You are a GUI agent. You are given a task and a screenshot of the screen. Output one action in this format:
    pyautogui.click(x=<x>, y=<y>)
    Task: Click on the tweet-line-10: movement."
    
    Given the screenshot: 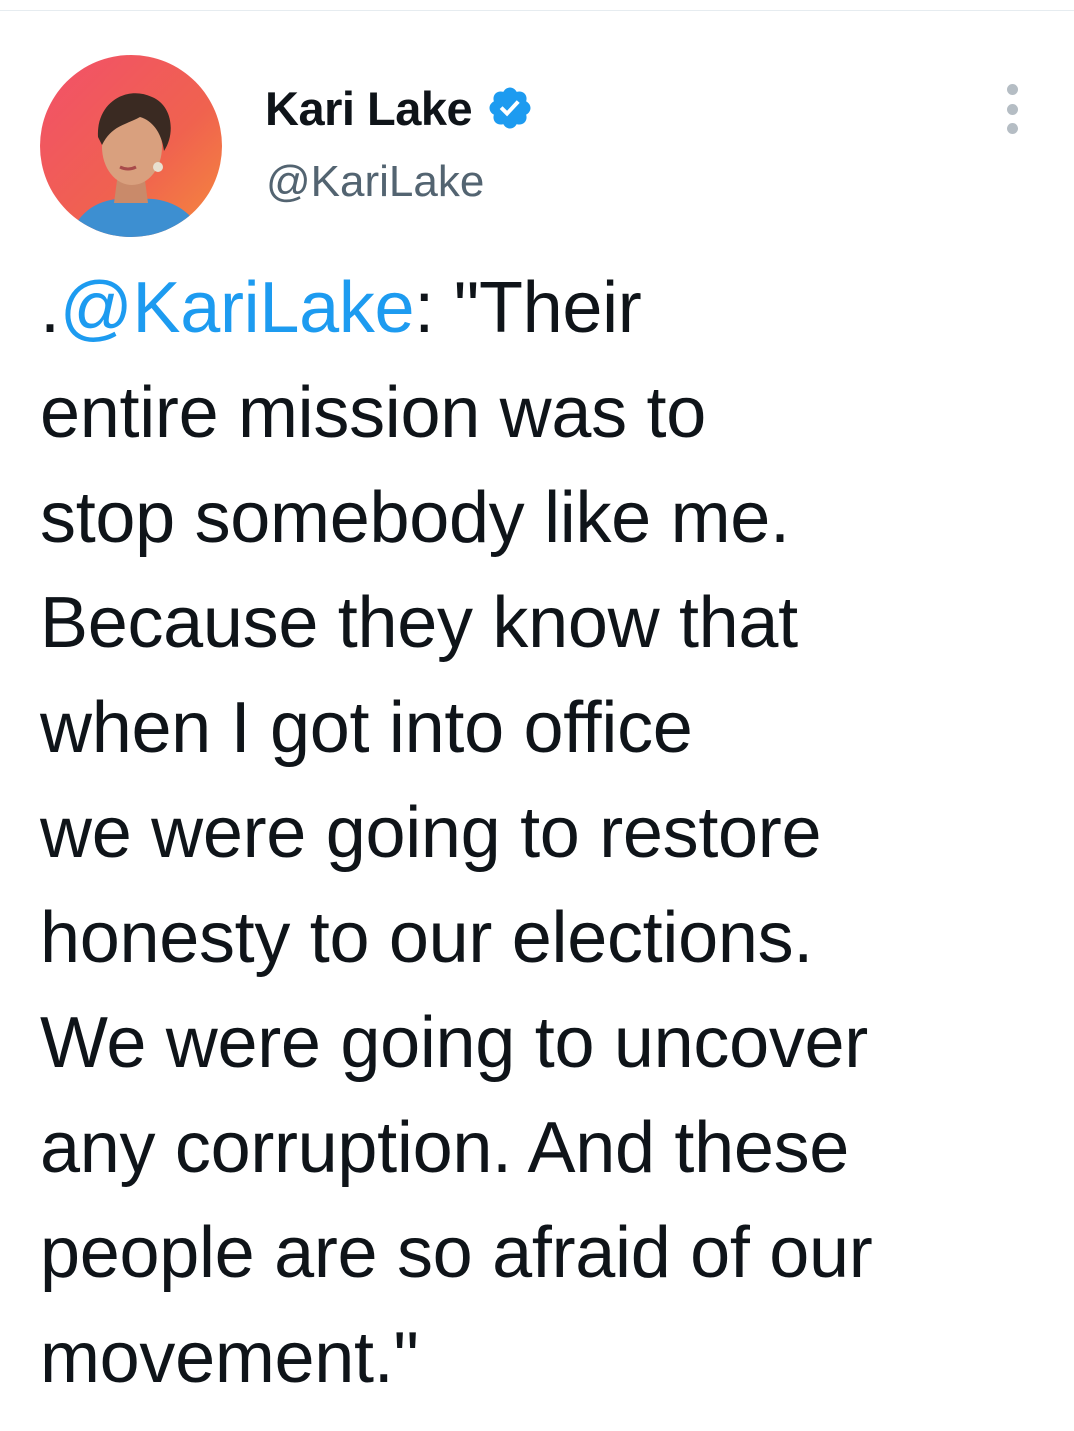 What is the action you would take?
    pyautogui.click(x=229, y=1358)
    